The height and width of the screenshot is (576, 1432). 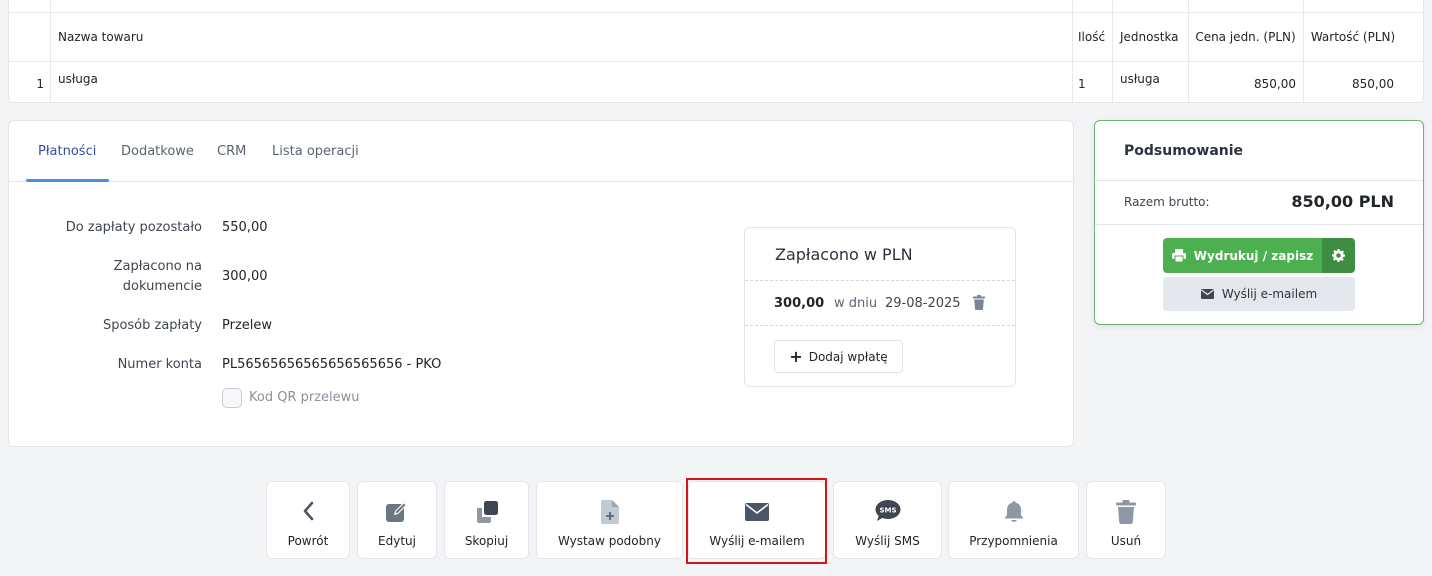 What do you see at coordinates (231, 151) in the screenshot?
I see `tab-crm: CRM` at bounding box center [231, 151].